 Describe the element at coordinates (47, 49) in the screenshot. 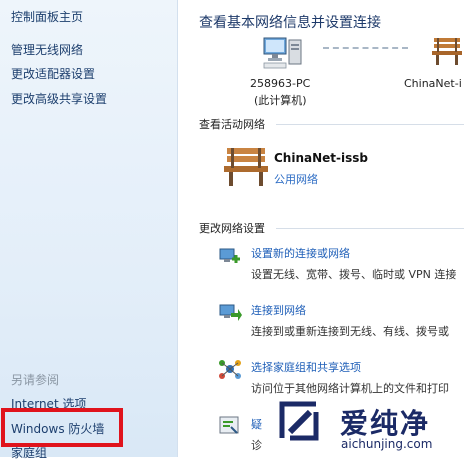

I see `manage-wireless-link: 管理无线网络` at that location.